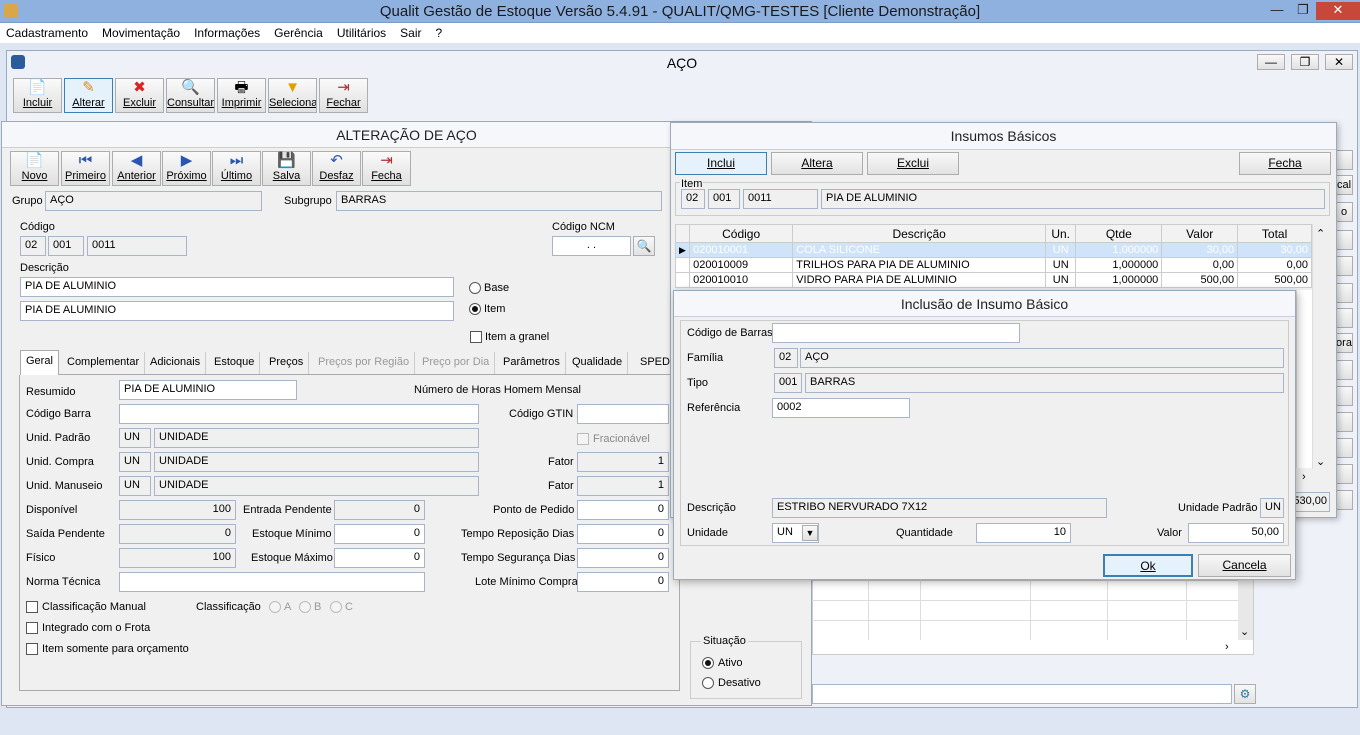  I want to click on fator-field-1: 1, so click(623, 462).